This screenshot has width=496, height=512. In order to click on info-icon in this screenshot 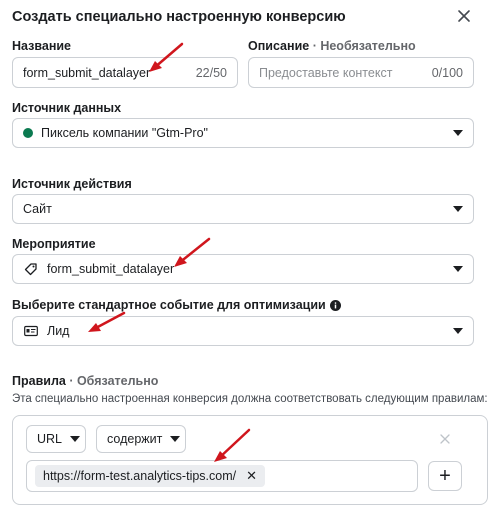, I will do `click(335, 305)`.